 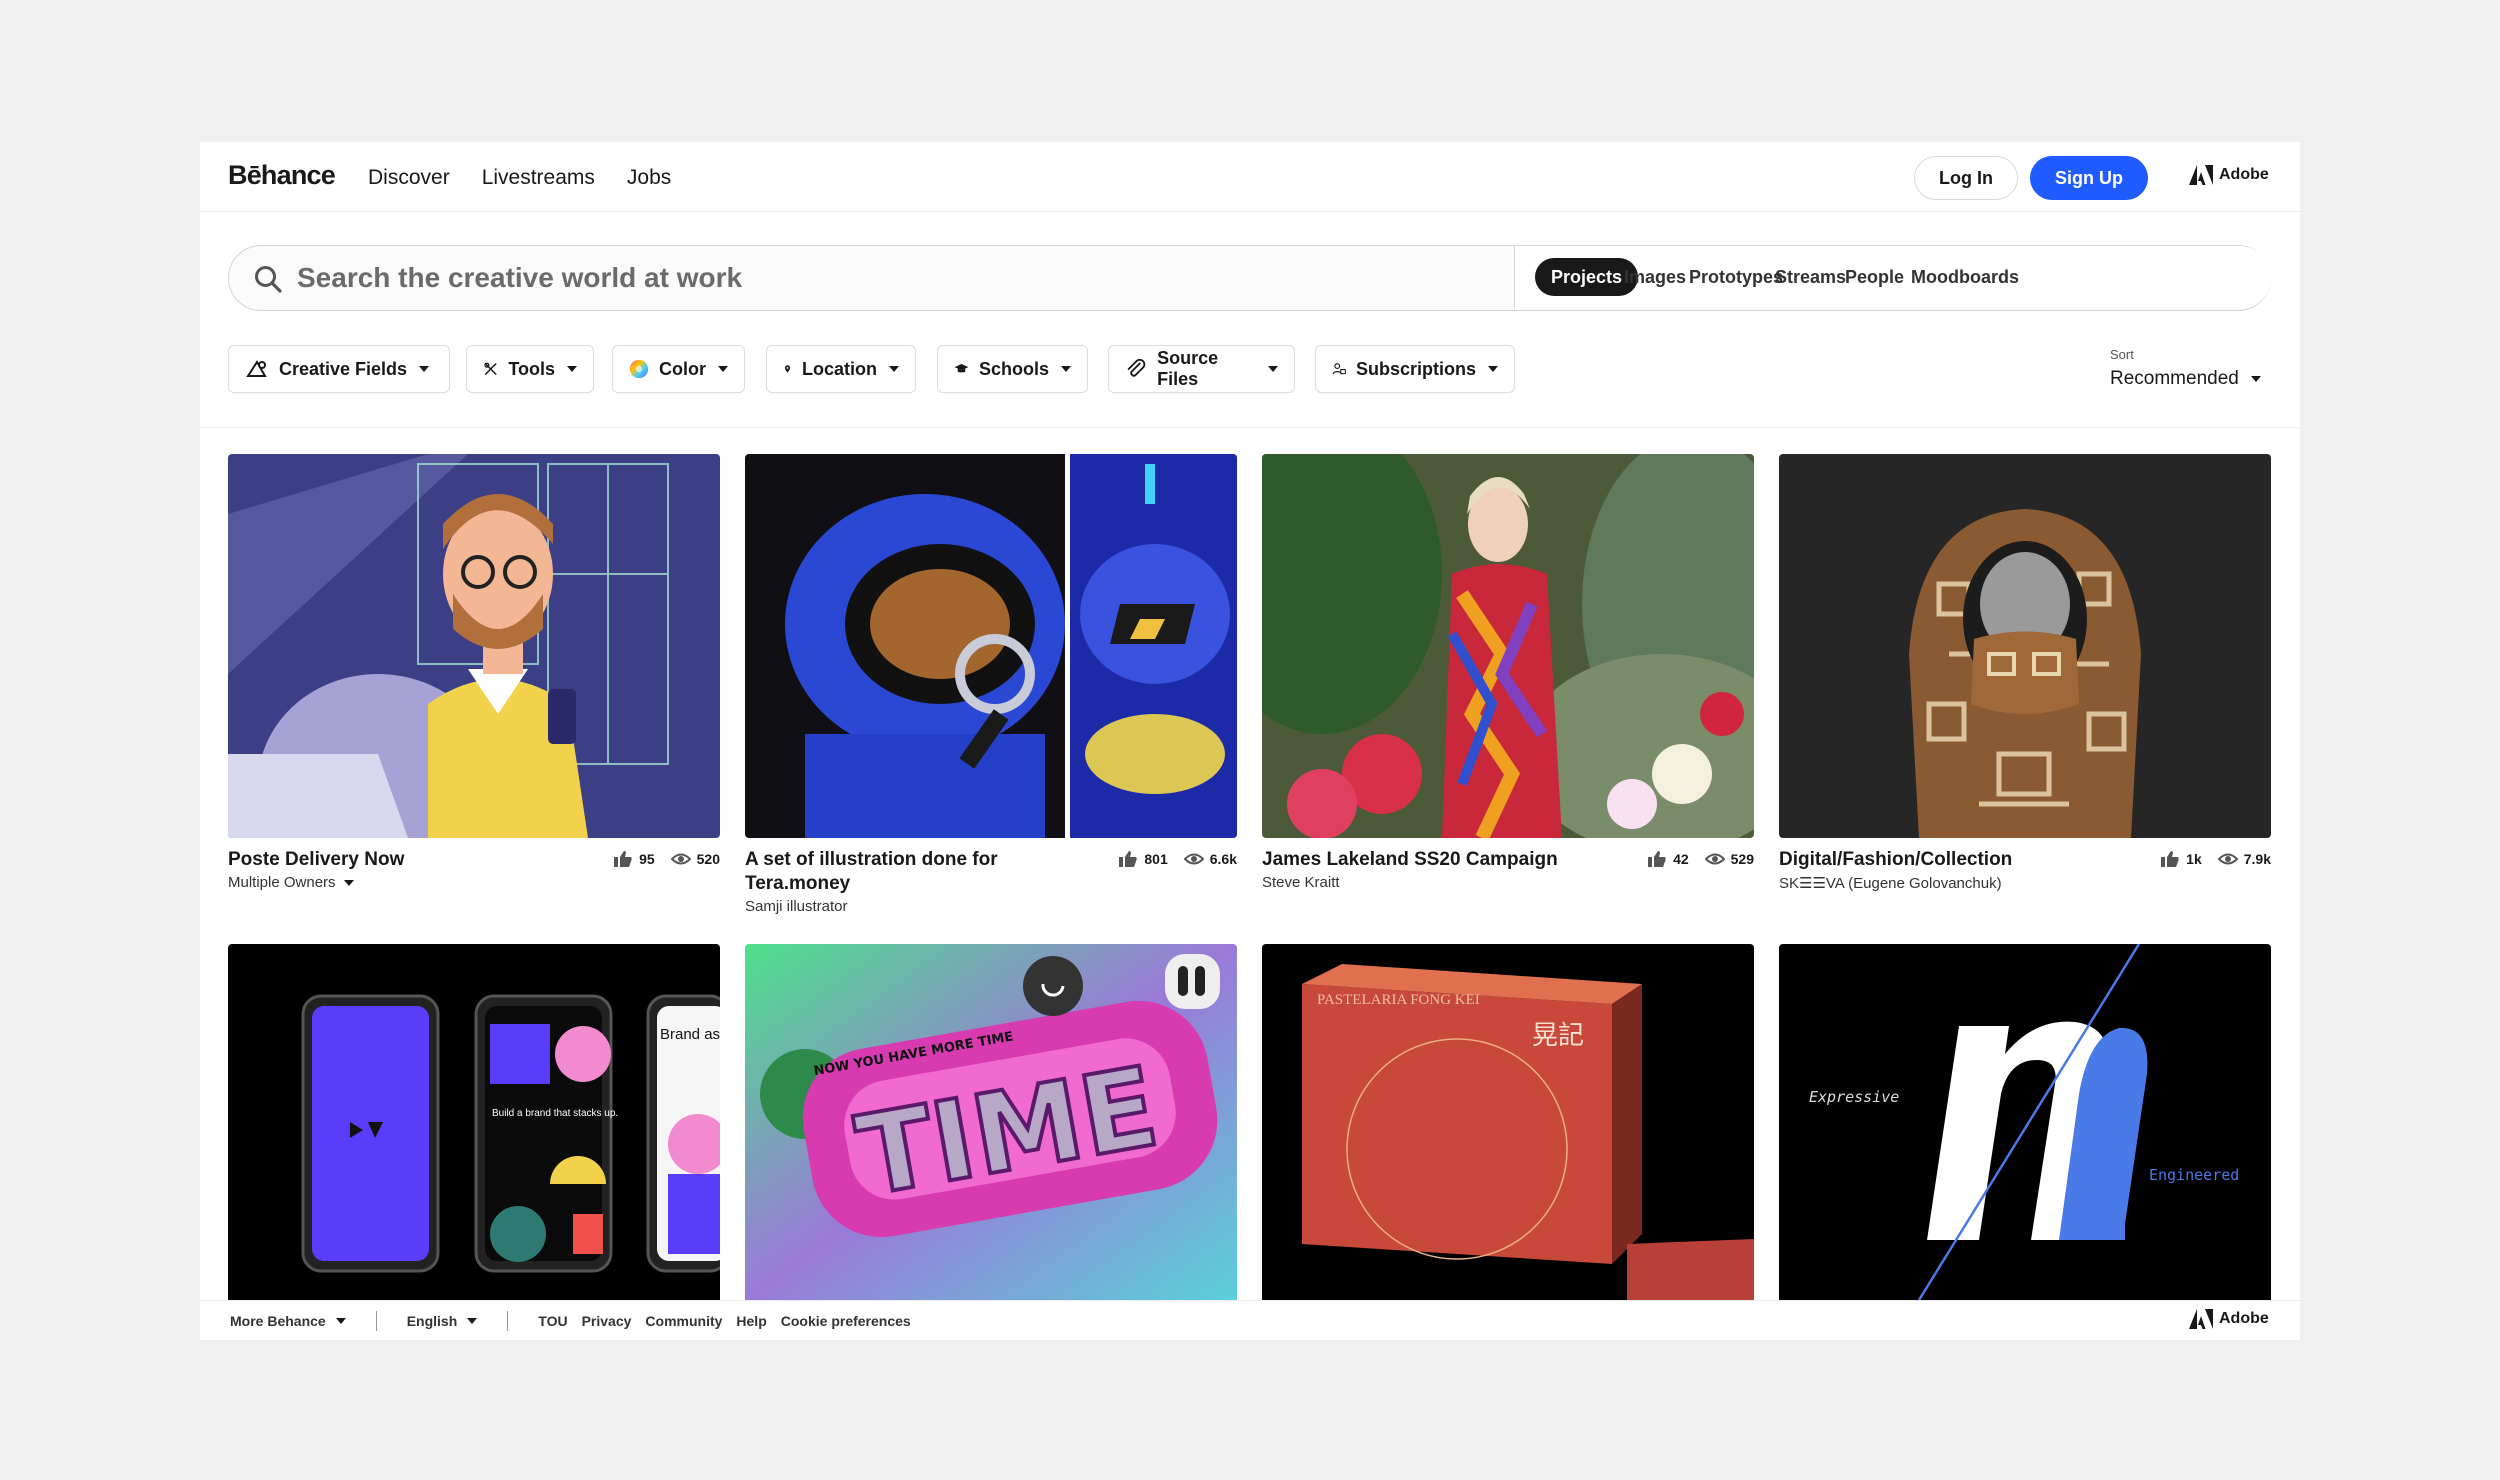 I want to click on color-wheel-icon, so click(x=639, y=369).